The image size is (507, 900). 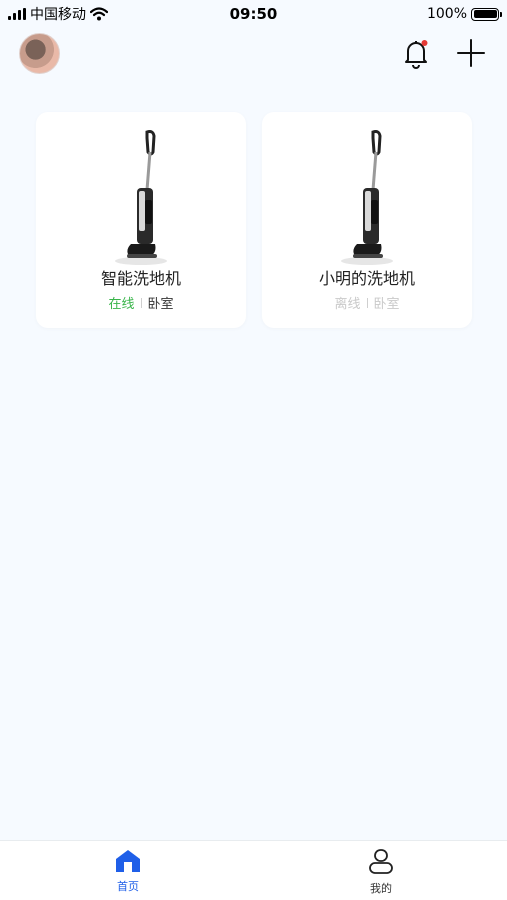 What do you see at coordinates (471, 53) in the screenshot?
I see `plus-icon` at bounding box center [471, 53].